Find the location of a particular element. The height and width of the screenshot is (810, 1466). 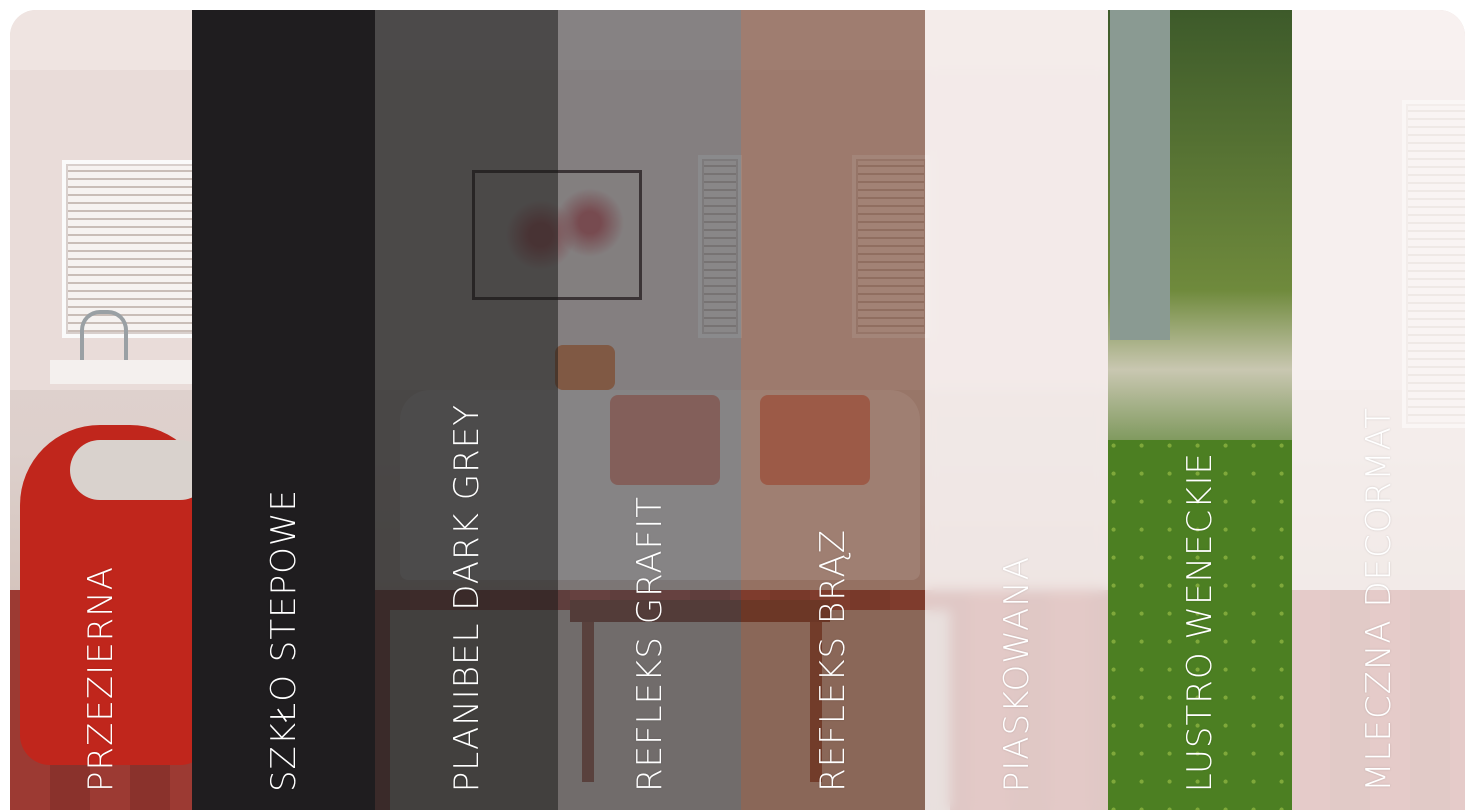

glass-option-label: SZKŁO STEPOWE is located at coordinates (283, 640).